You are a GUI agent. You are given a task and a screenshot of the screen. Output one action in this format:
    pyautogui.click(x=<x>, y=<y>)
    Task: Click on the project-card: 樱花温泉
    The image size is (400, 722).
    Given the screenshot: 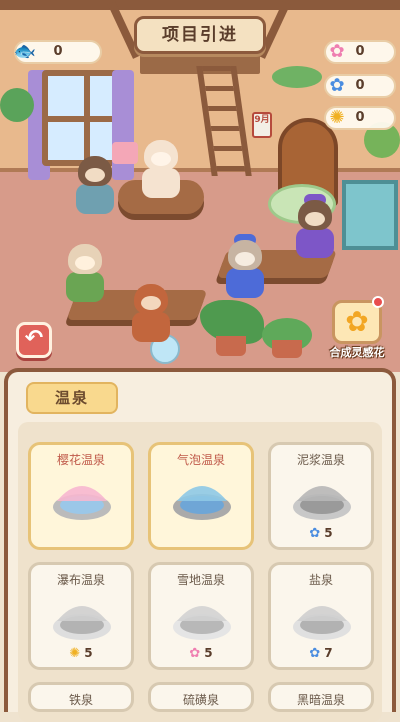 What is the action you would take?
    pyautogui.click(x=81, y=496)
    